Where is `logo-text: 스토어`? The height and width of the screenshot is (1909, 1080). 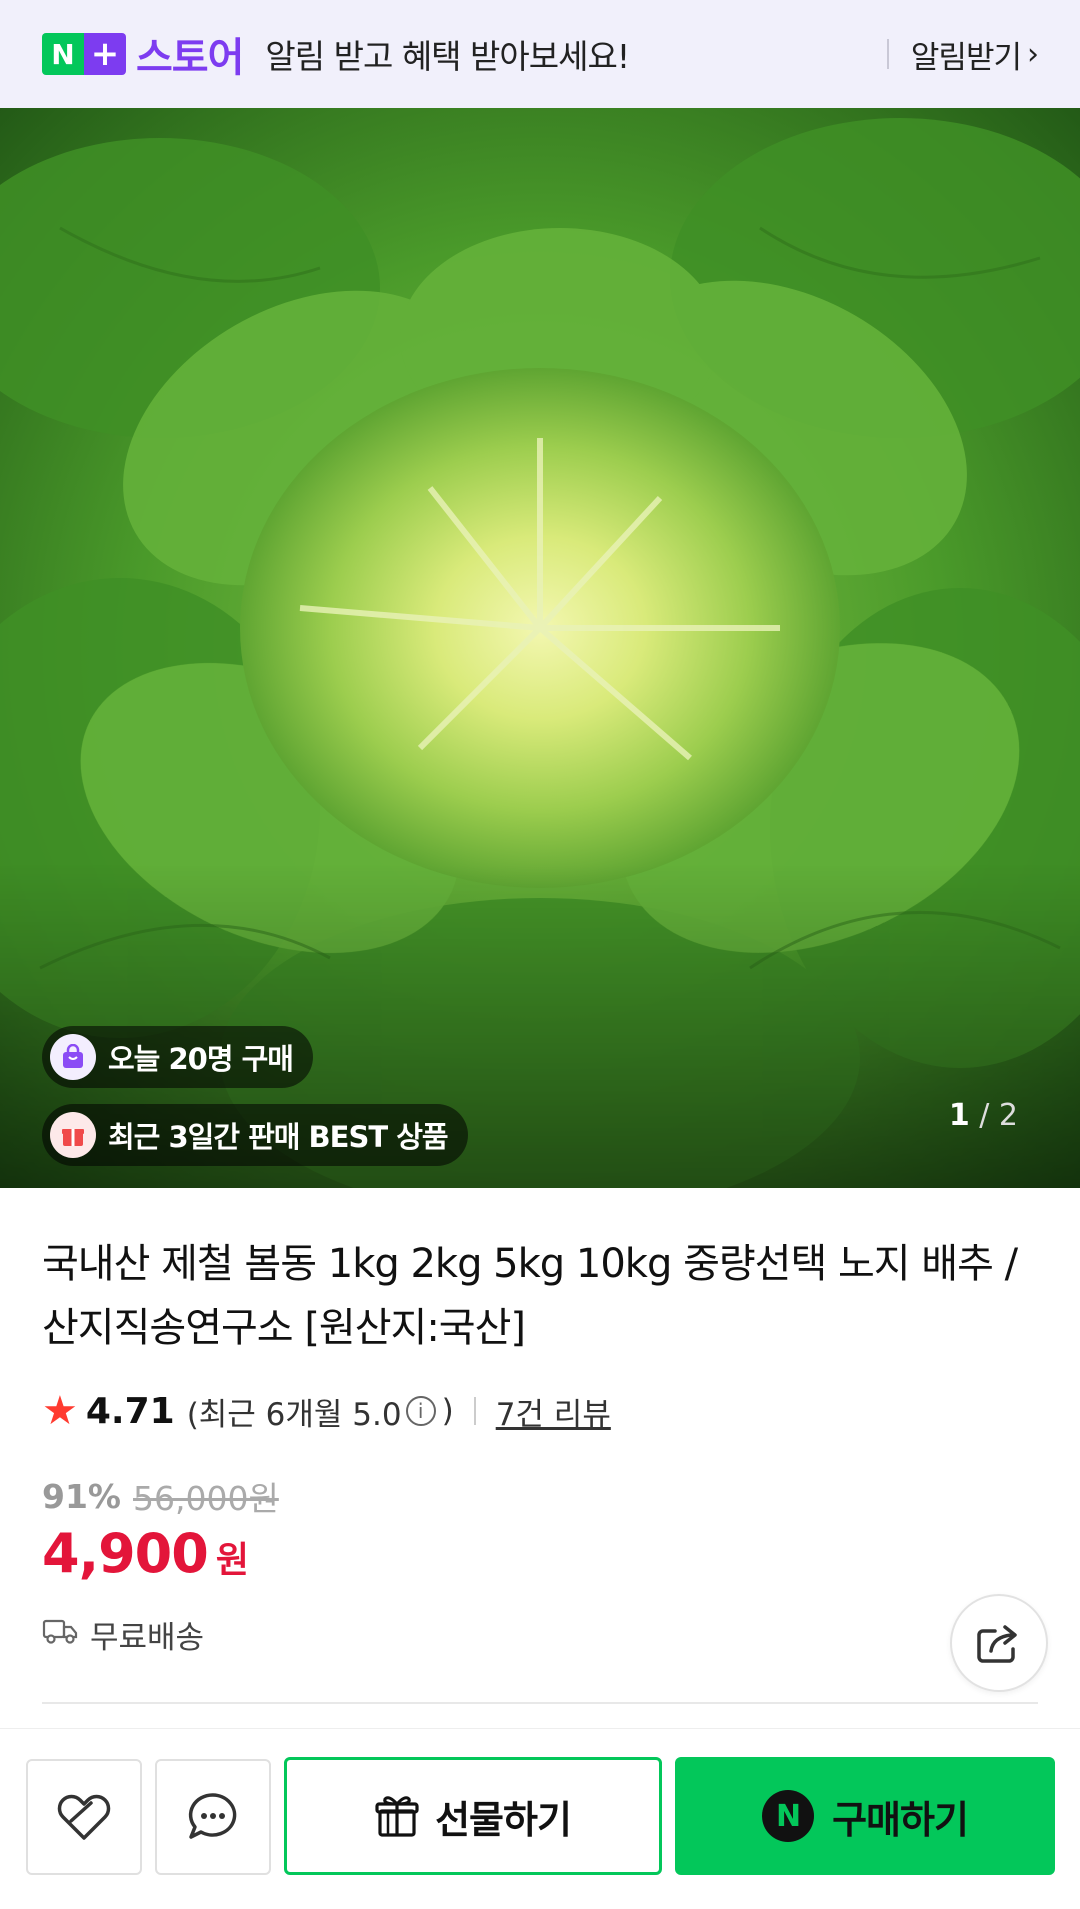
logo-text: 스토어 is located at coordinates (190, 58).